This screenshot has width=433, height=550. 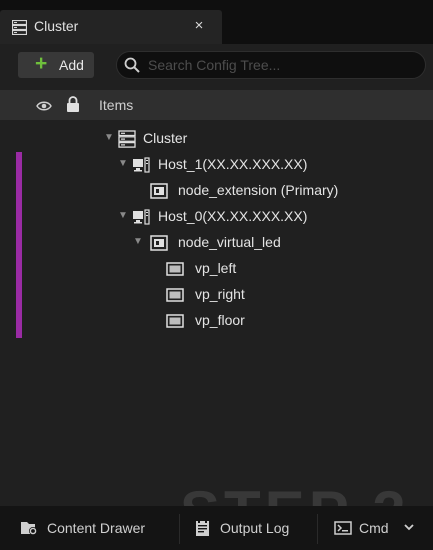 I want to click on toolbar: + Add, so click(x=216, y=64).